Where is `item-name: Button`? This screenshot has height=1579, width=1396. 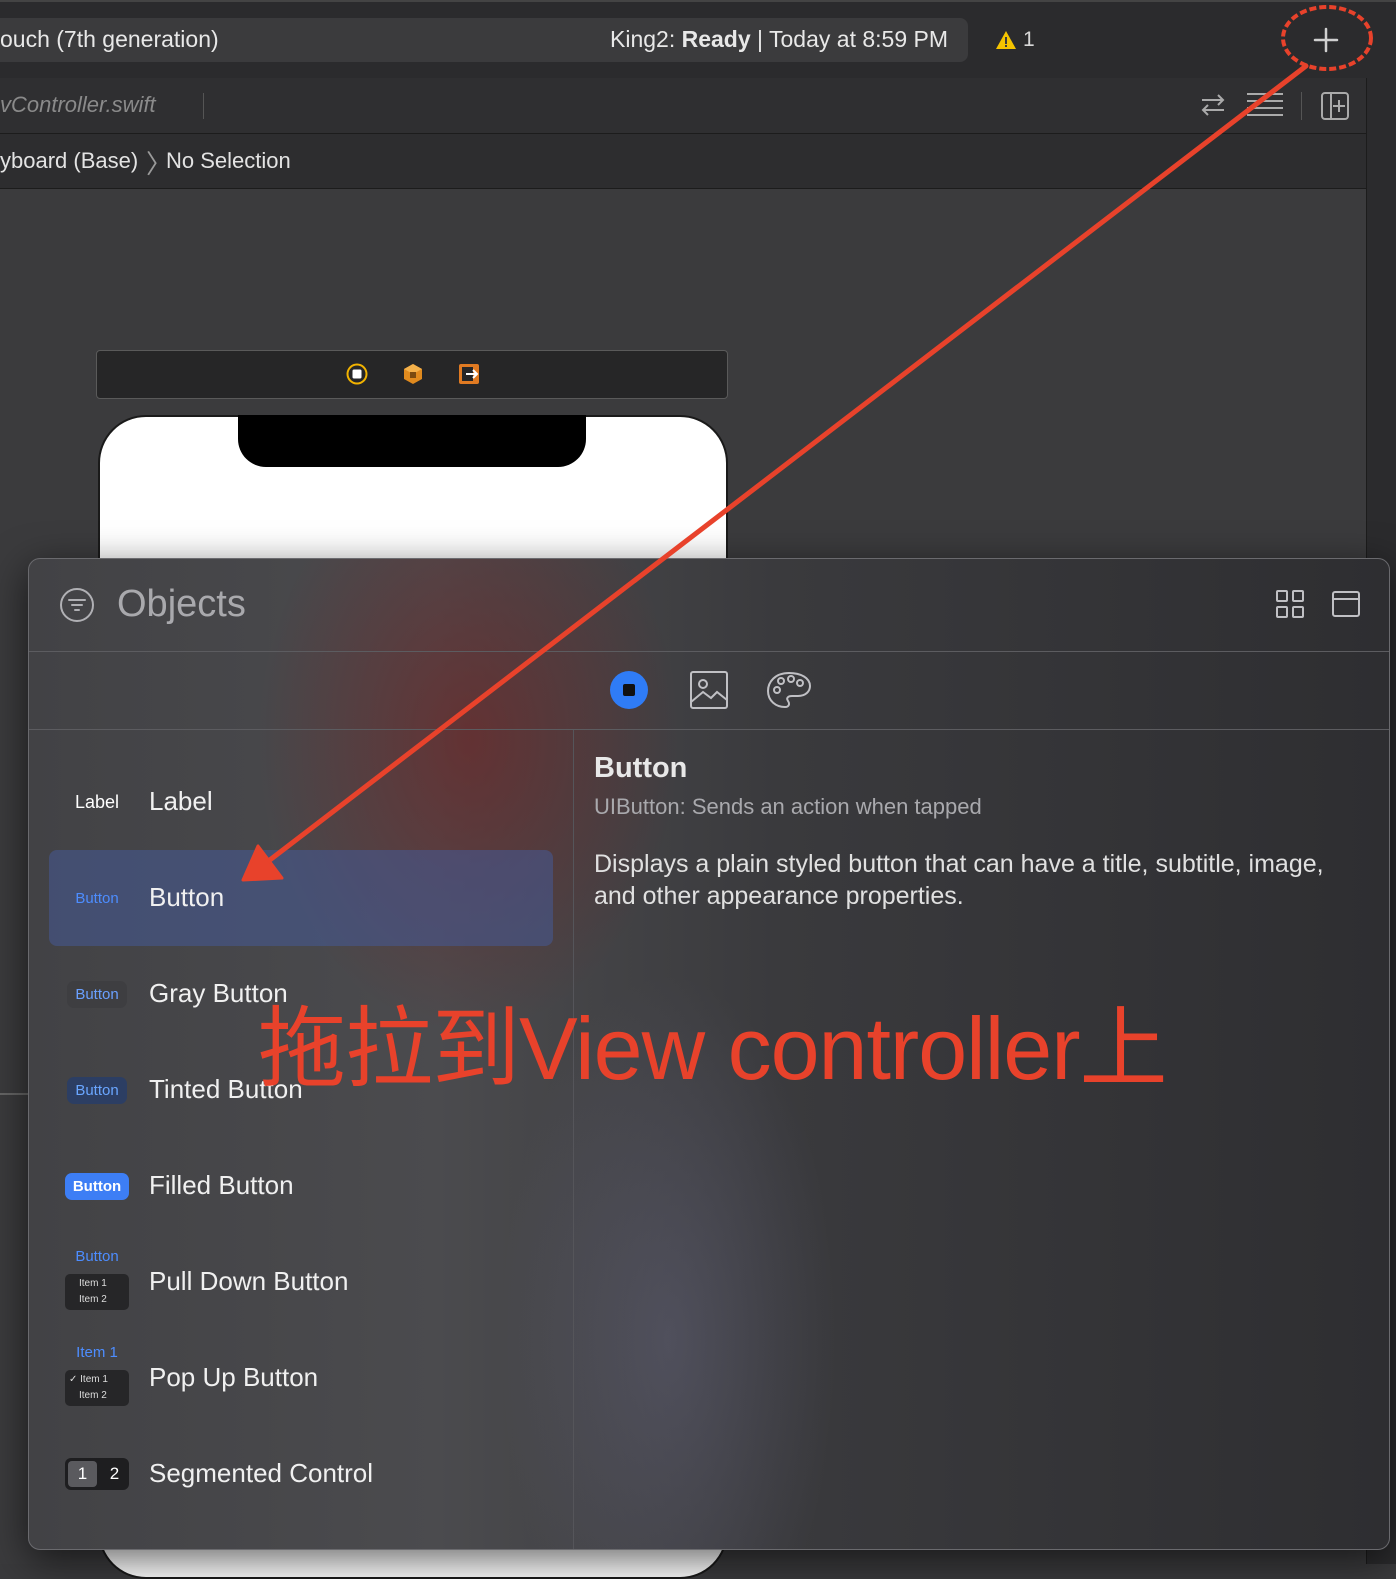
item-name: Button is located at coordinates (187, 897).